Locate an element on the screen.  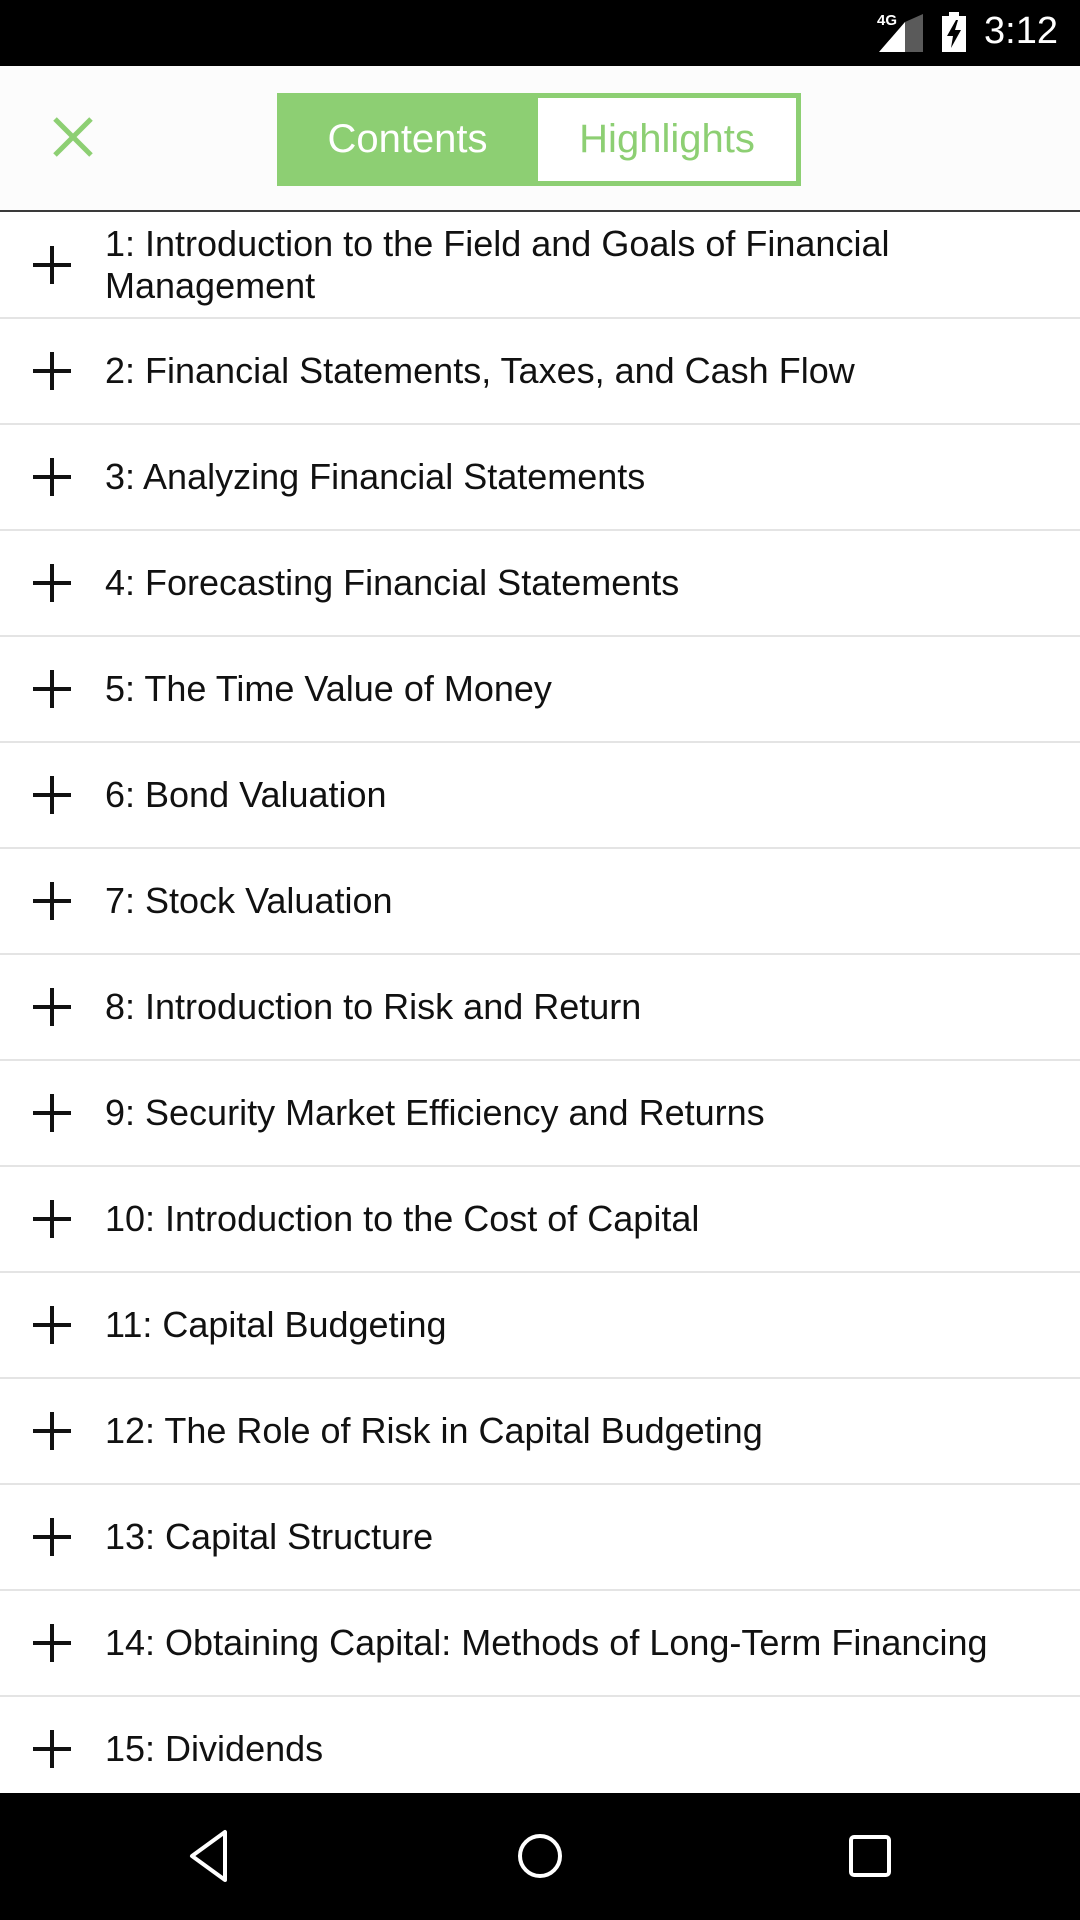
toc-item-label: 6: Bond Valuation is located at coordinates (246, 794).